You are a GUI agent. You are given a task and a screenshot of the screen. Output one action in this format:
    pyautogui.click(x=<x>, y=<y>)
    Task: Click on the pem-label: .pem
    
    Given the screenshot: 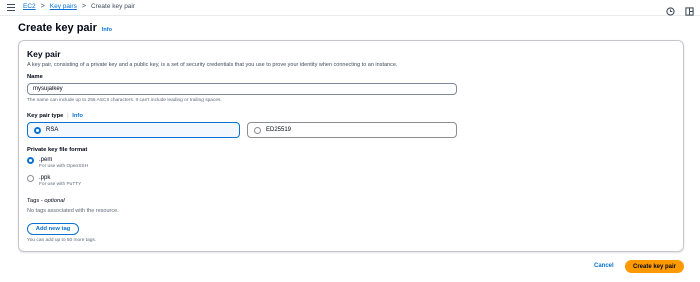 What is the action you would take?
    pyautogui.click(x=46, y=160)
    